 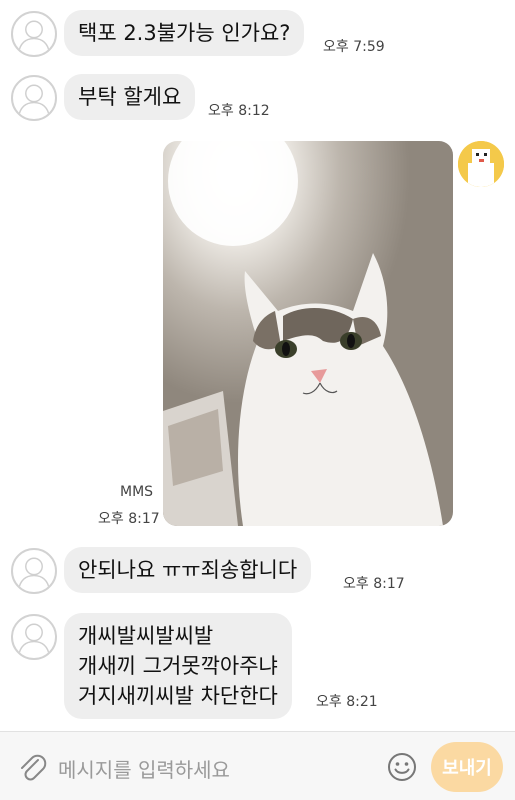 What do you see at coordinates (32, 767) in the screenshot?
I see `attach-clip-icon` at bounding box center [32, 767].